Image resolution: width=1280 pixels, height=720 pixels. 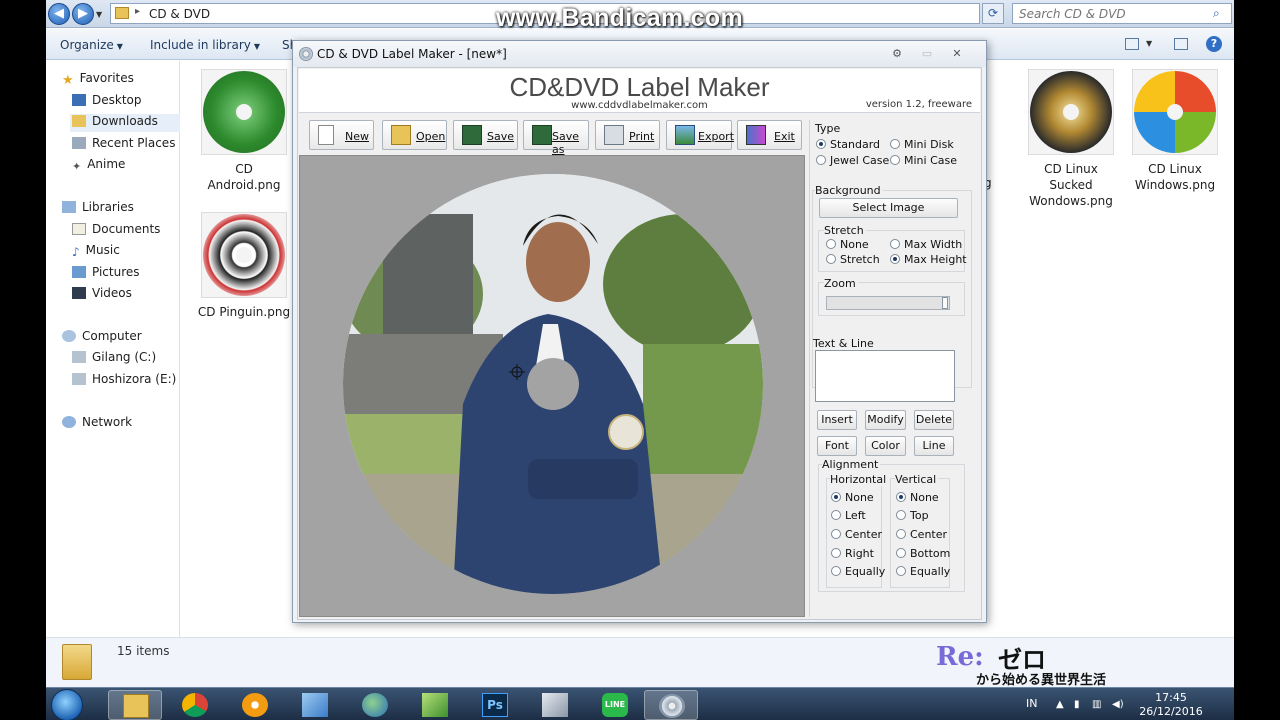 I want to click on search-icon: ⌕, so click(x=1220, y=13).